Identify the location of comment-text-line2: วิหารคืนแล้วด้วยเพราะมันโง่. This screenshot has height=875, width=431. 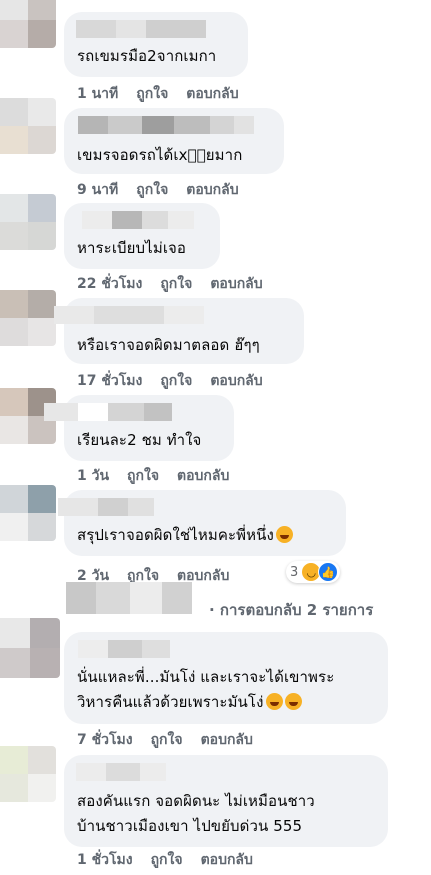
(189, 702).